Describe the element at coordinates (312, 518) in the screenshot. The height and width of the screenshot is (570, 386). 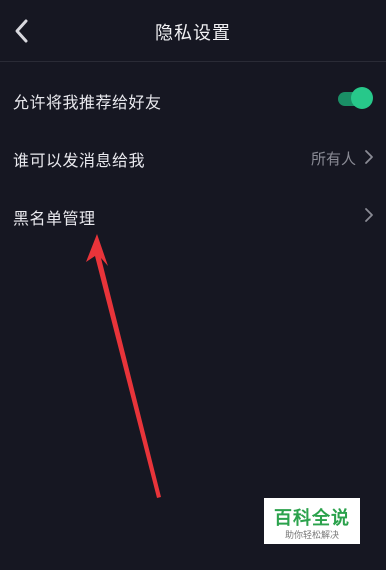
I see `watermark-title: 百科全说` at that location.